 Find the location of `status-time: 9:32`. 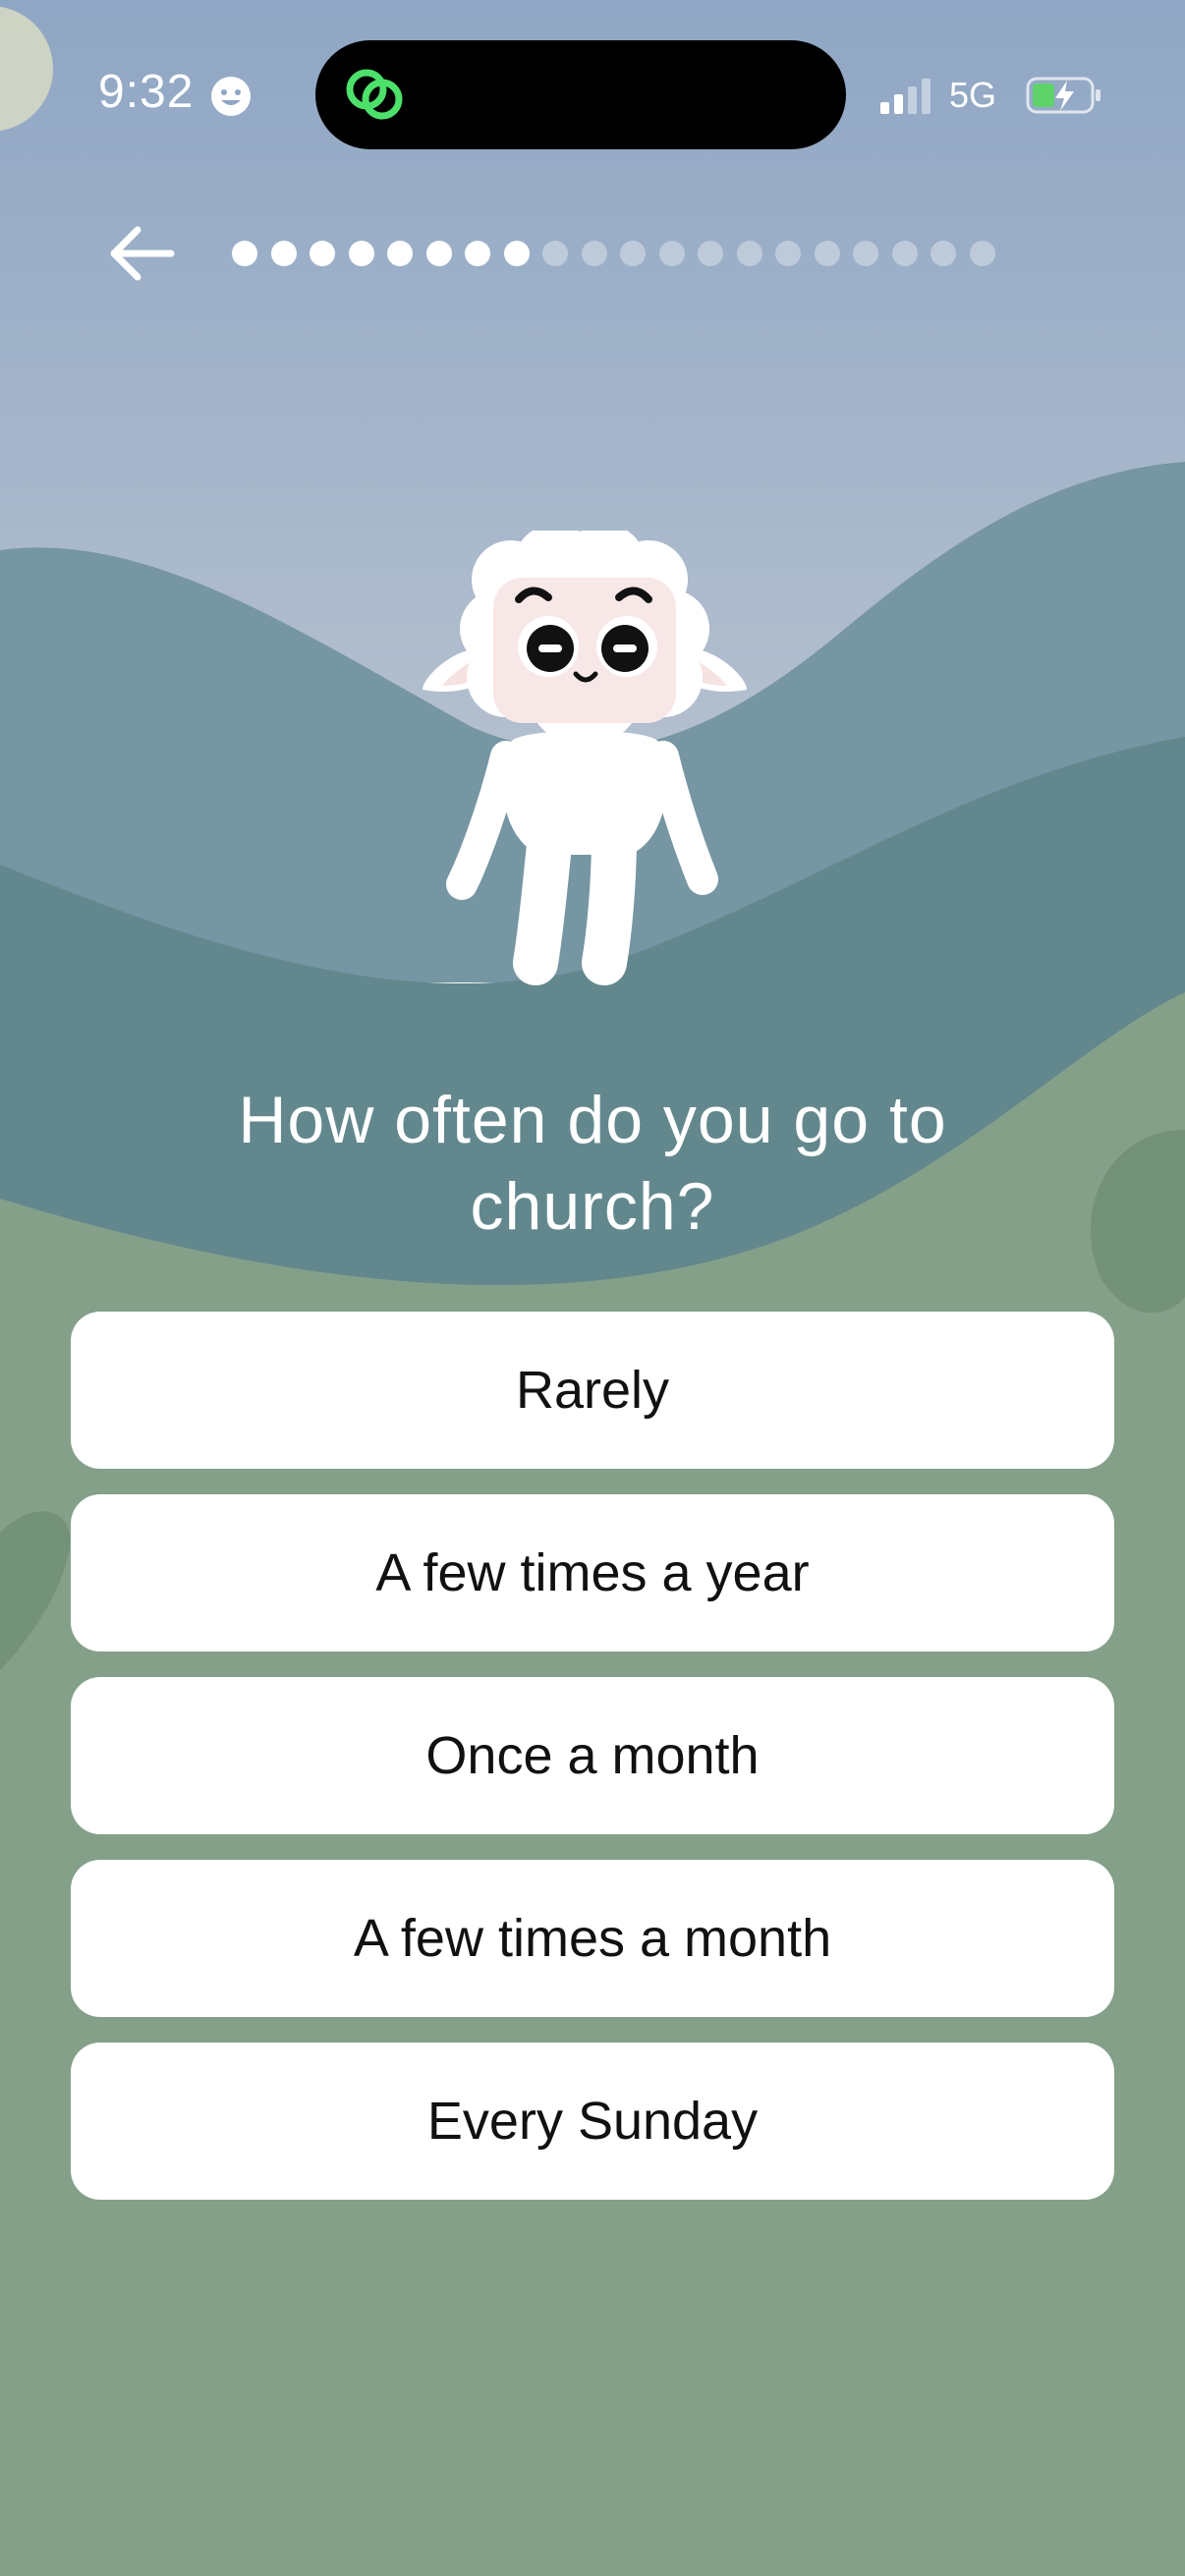

status-time: 9:32 is located at coordinates (147, 92).